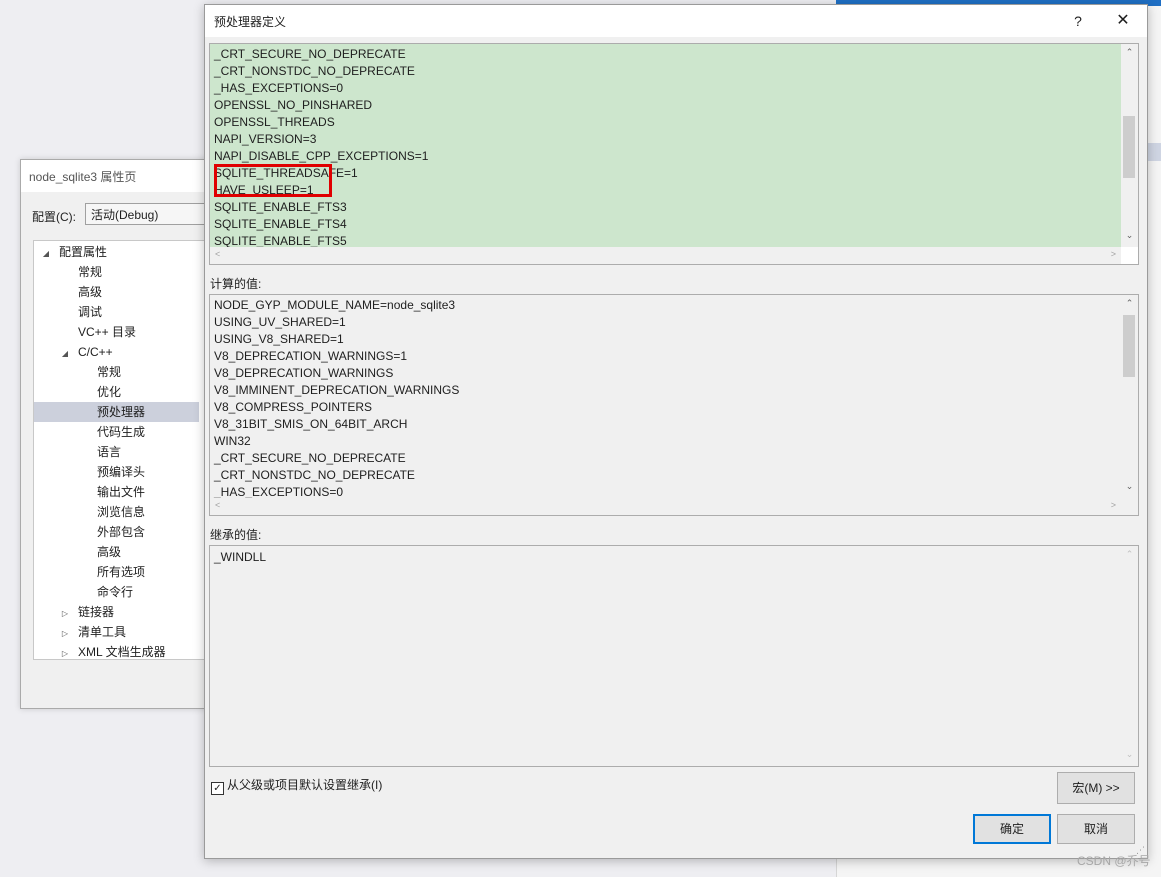 The width and height of the screenshot is (1161, 877). What do you see at coordinates (232, 441) in the screenshot?
I see `value-line: WIN32` at bounding box center [232, 441].